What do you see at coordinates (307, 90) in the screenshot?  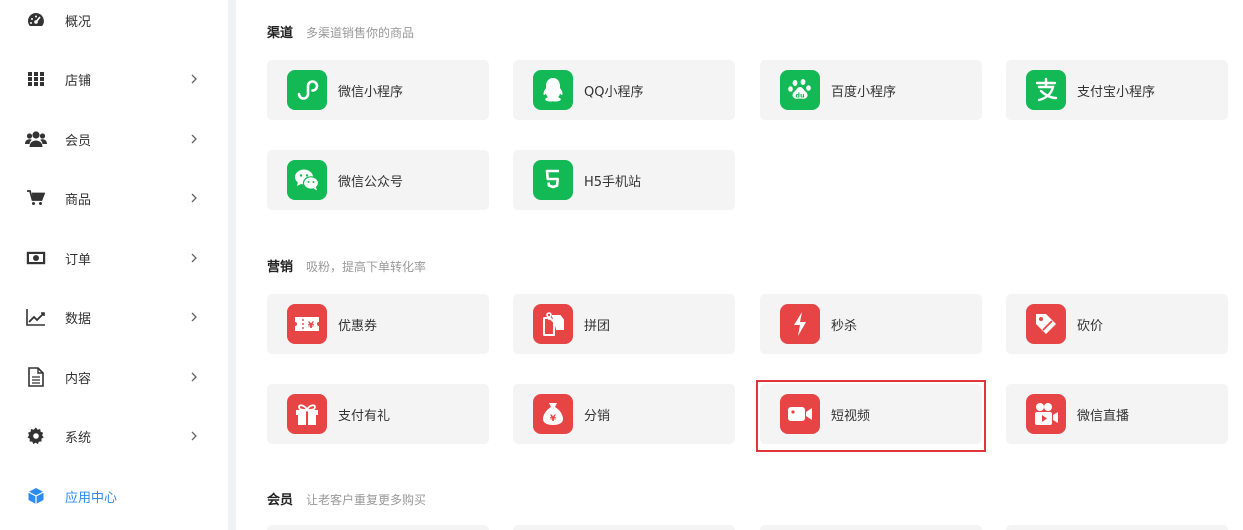 I see `mini-program-icon` at bounding box center [307, 90].